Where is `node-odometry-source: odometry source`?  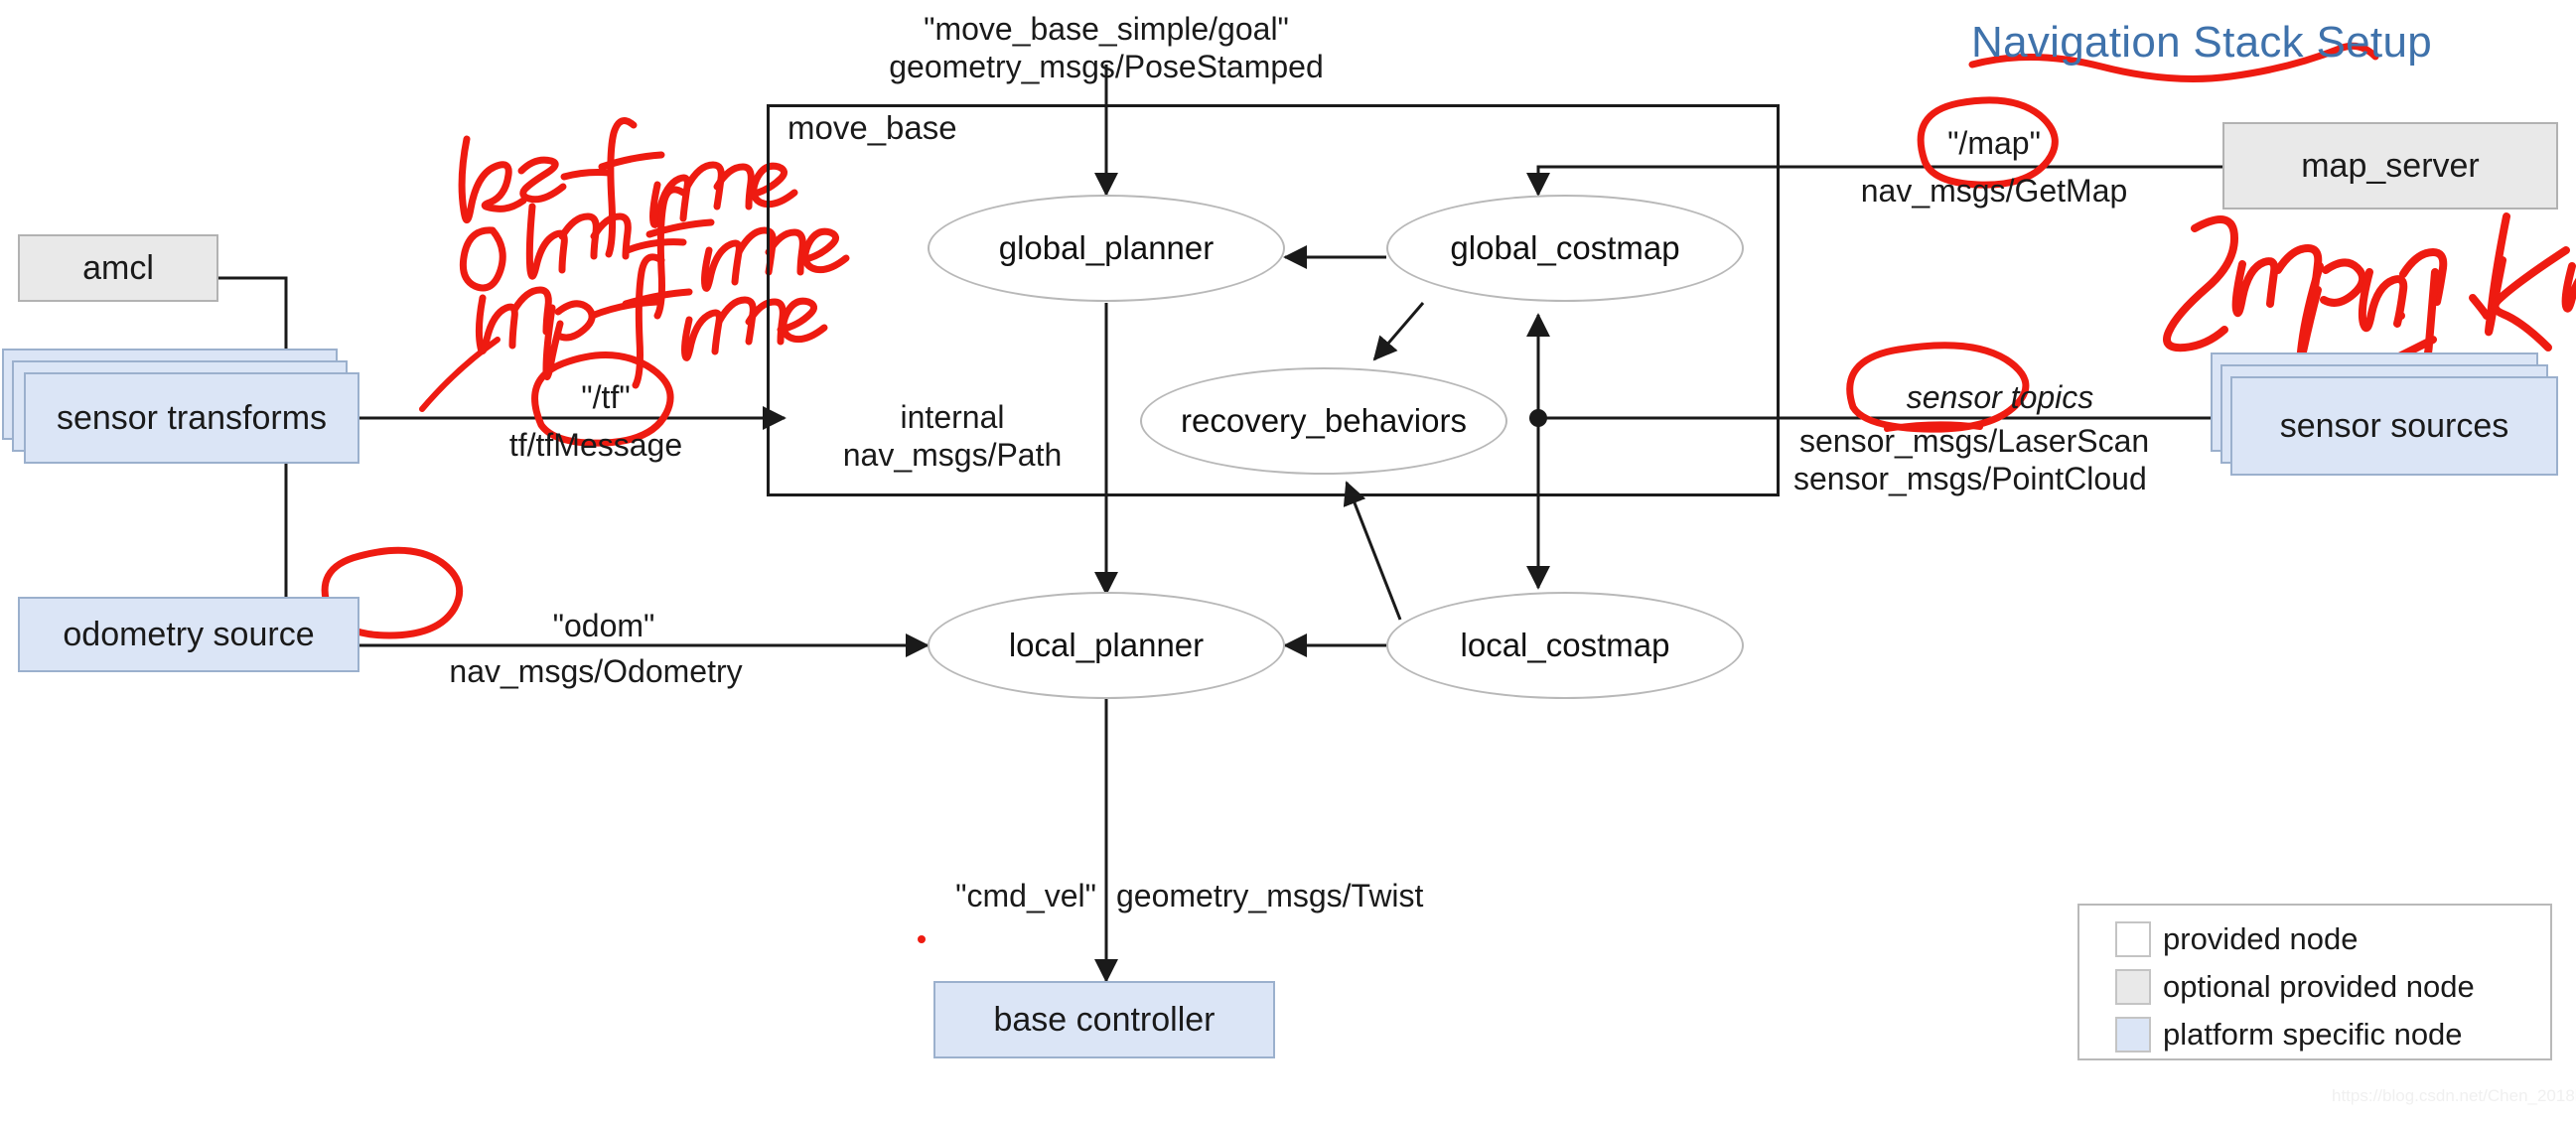
node-odometry-source: odometry source is located at coordinates (189, 634).